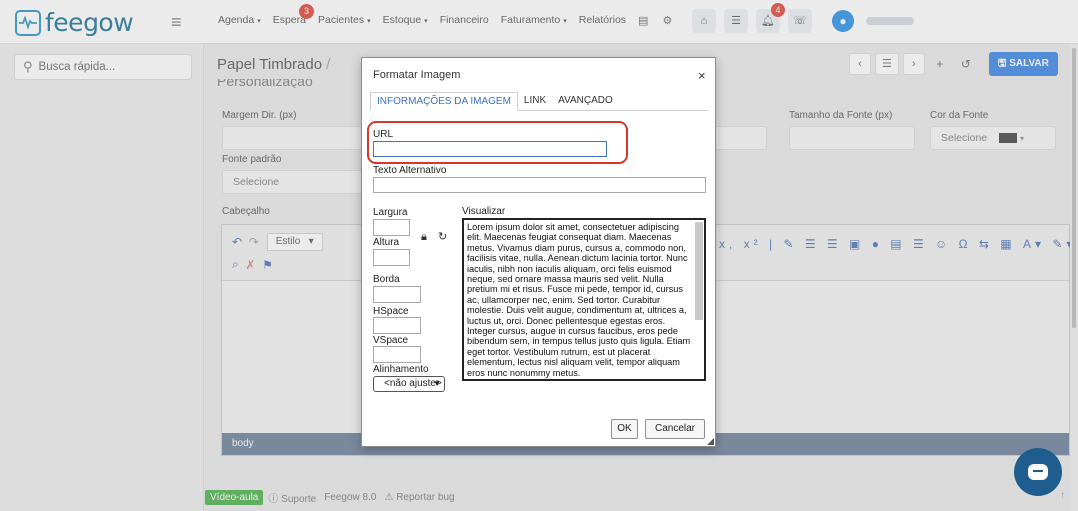 The width and height of the screenshot is (1078, 511). What do you see at coordinates (391, 340) in the screenshot?
I see `vspace-label: VSpace` at bounding box center [391, 340].